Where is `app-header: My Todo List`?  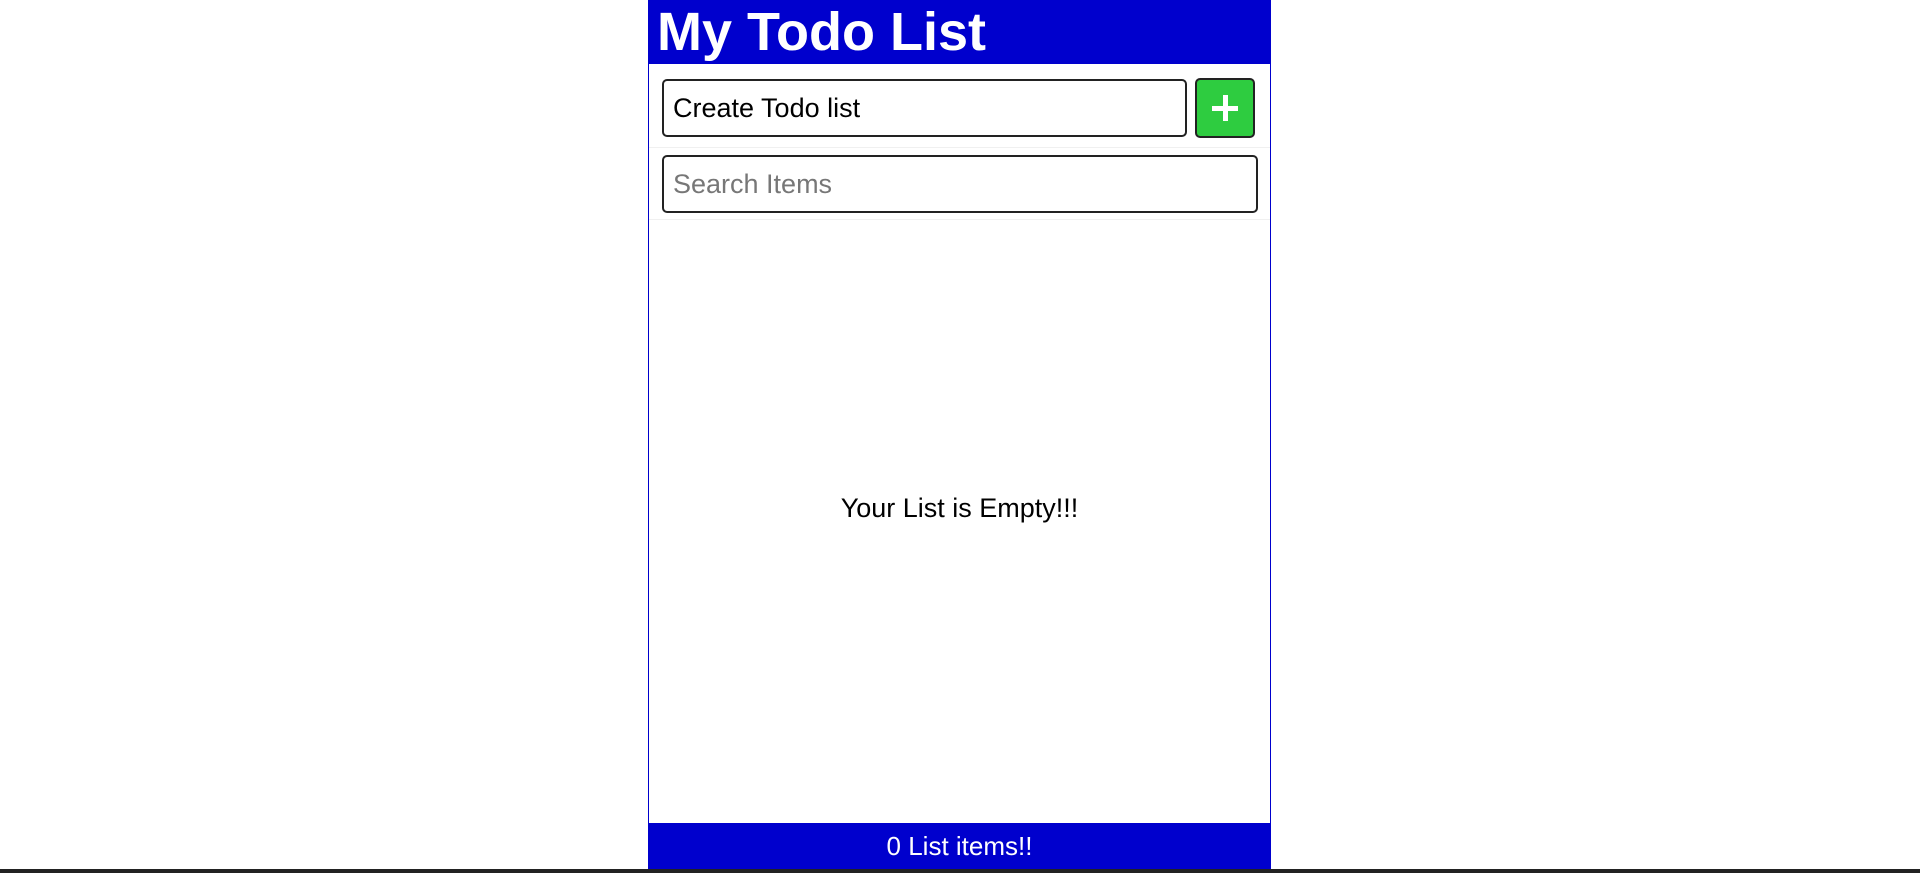 app-header: My Todo List is located at coordinates (959, 32).